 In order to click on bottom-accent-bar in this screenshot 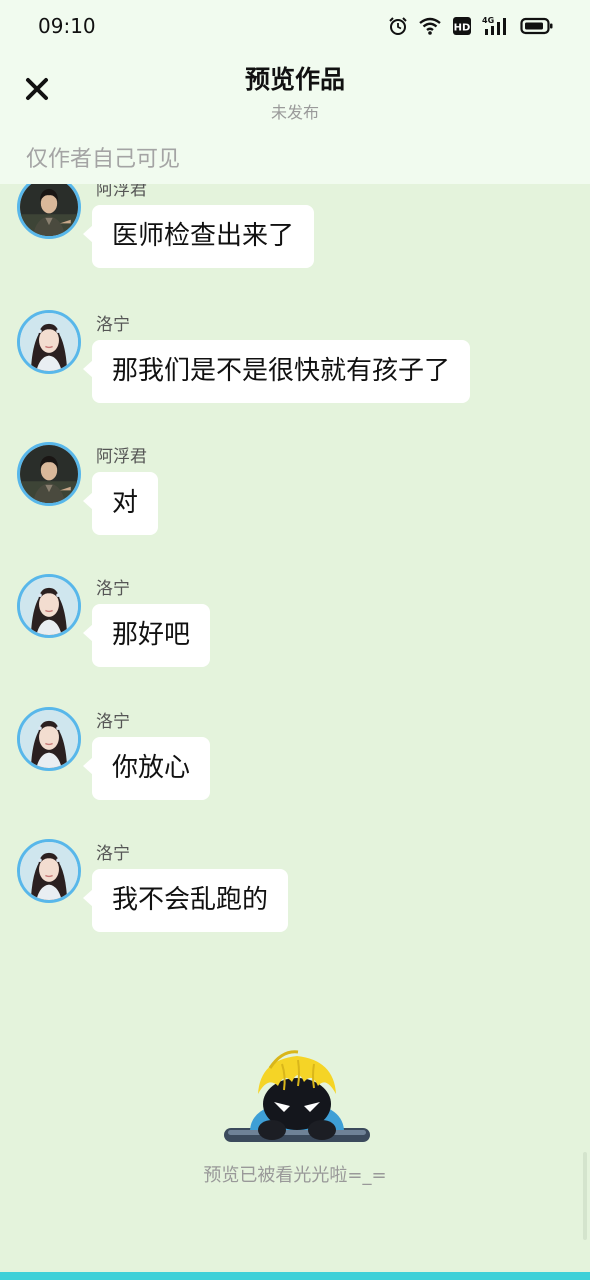, I will do `click(295, 1276)`.